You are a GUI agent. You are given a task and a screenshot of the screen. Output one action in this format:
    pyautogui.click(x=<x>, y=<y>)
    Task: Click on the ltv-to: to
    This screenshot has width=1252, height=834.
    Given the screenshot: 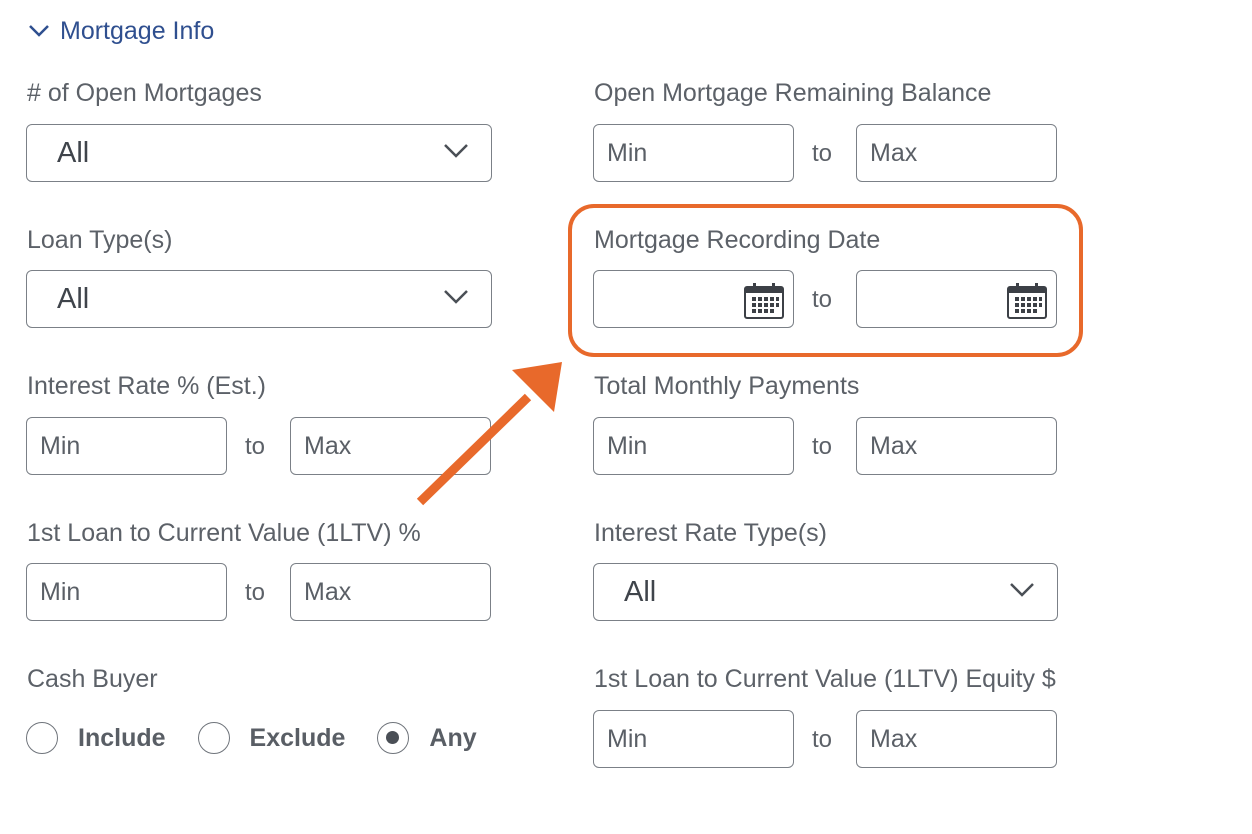 What is the action you would take?
    pyautogui.click(x=255, y=592)
    